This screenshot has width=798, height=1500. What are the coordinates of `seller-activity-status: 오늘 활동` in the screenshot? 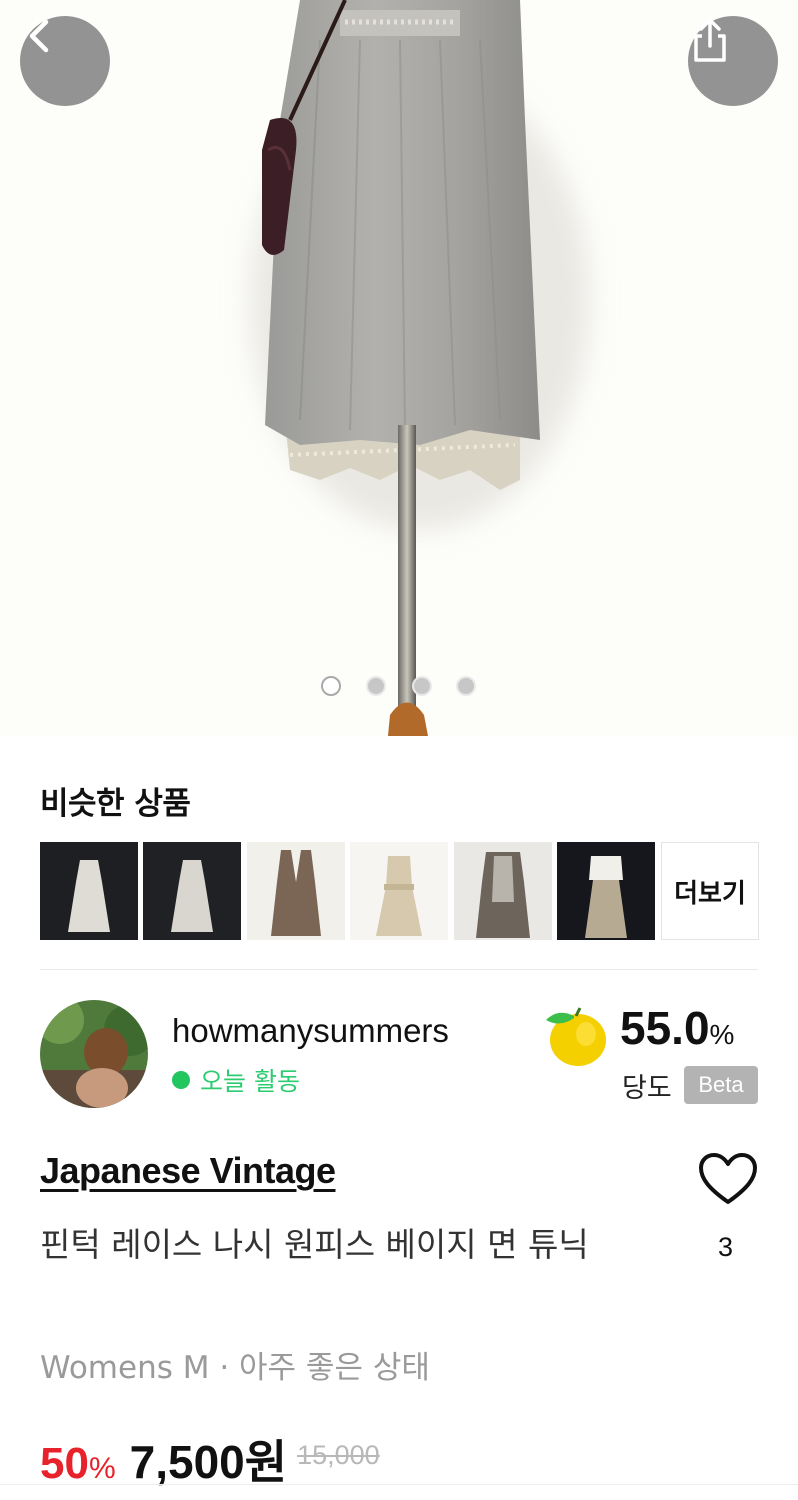 It's located at (236, 1080).